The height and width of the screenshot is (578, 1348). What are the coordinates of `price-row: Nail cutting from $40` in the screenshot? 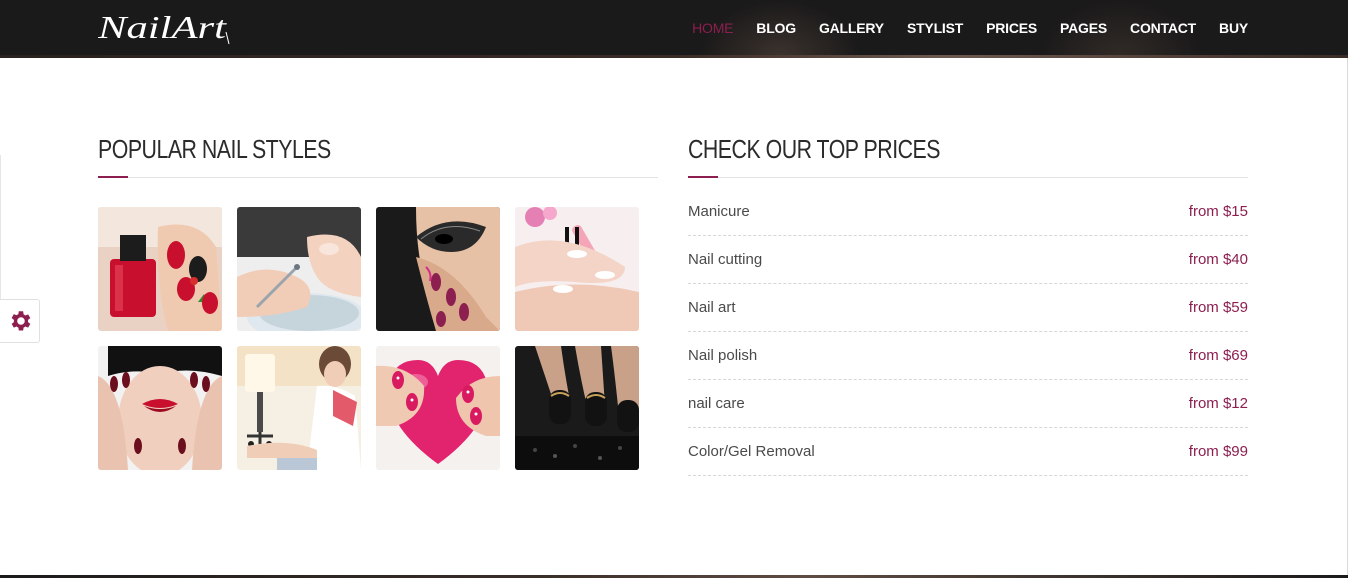 It's located at (968, 260).